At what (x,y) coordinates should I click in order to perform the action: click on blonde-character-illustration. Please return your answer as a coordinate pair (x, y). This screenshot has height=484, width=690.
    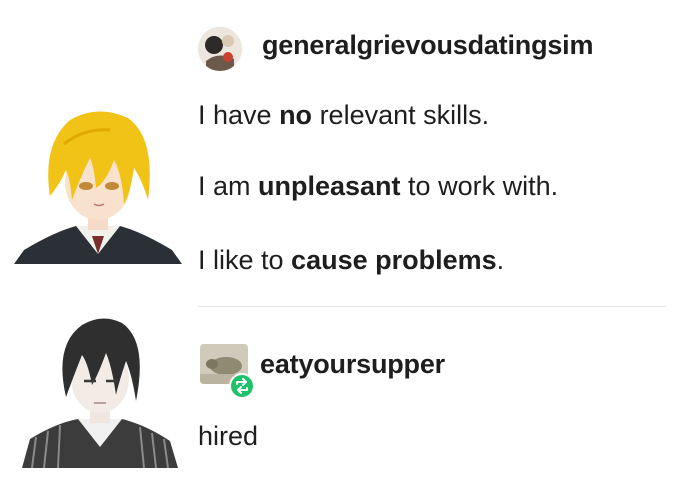
    Looking at the image, I should click on (98, 184).